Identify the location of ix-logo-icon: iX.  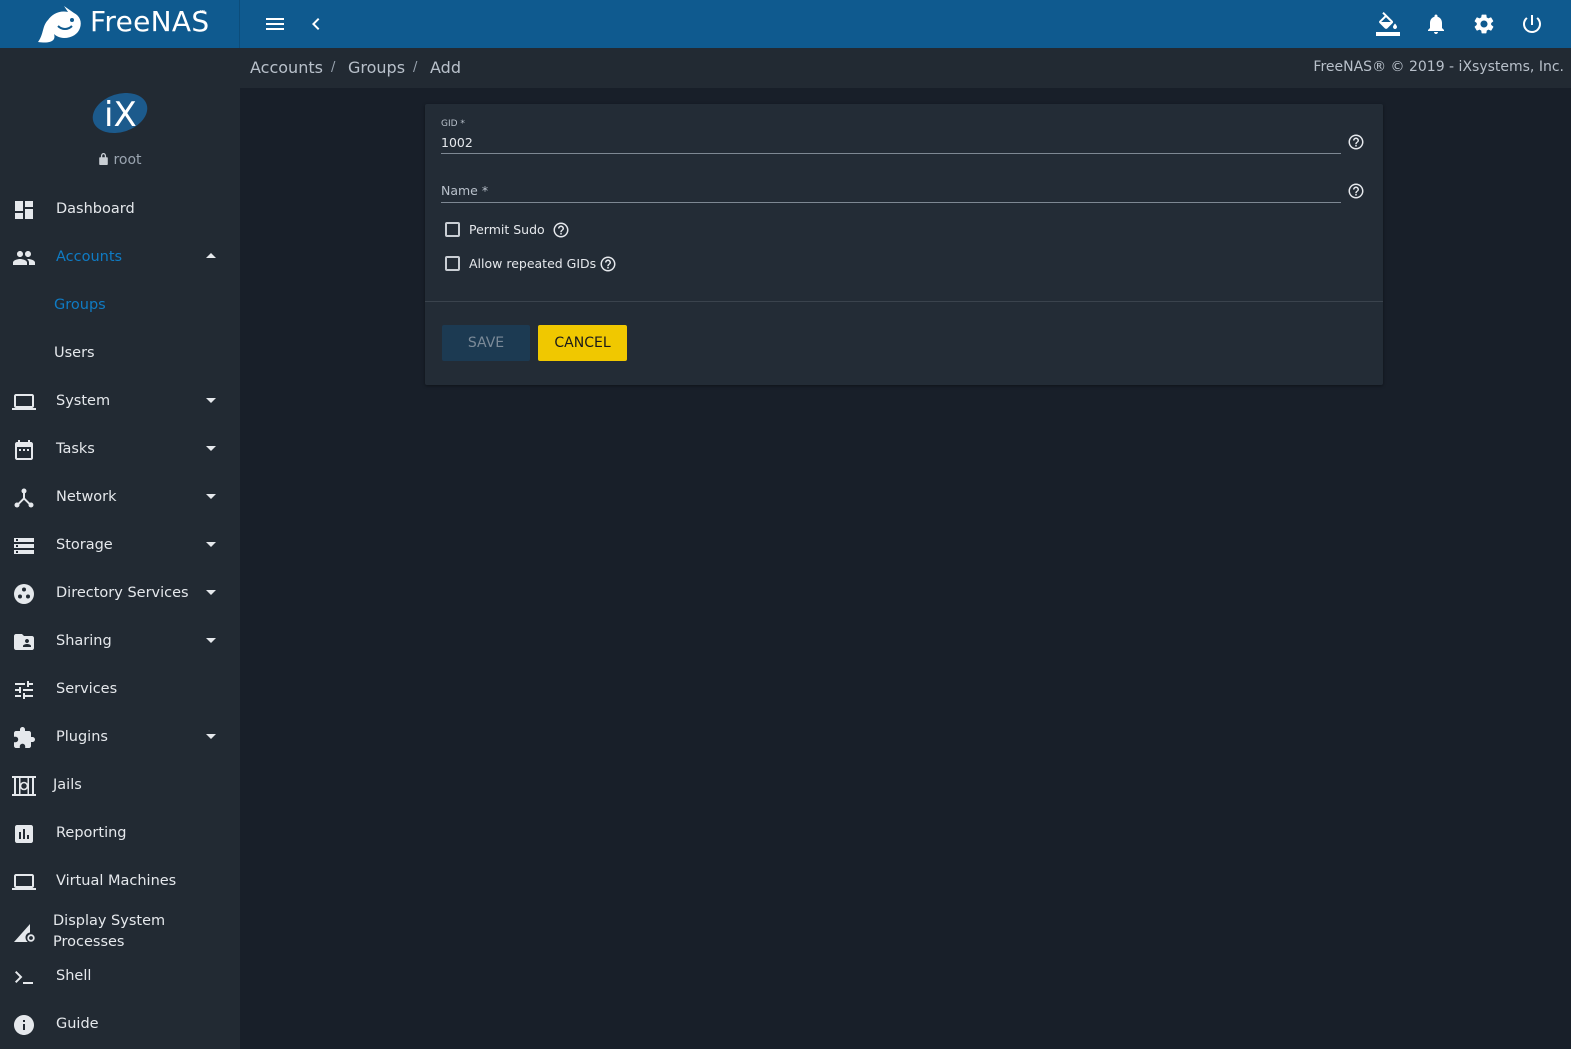
(120, 113).